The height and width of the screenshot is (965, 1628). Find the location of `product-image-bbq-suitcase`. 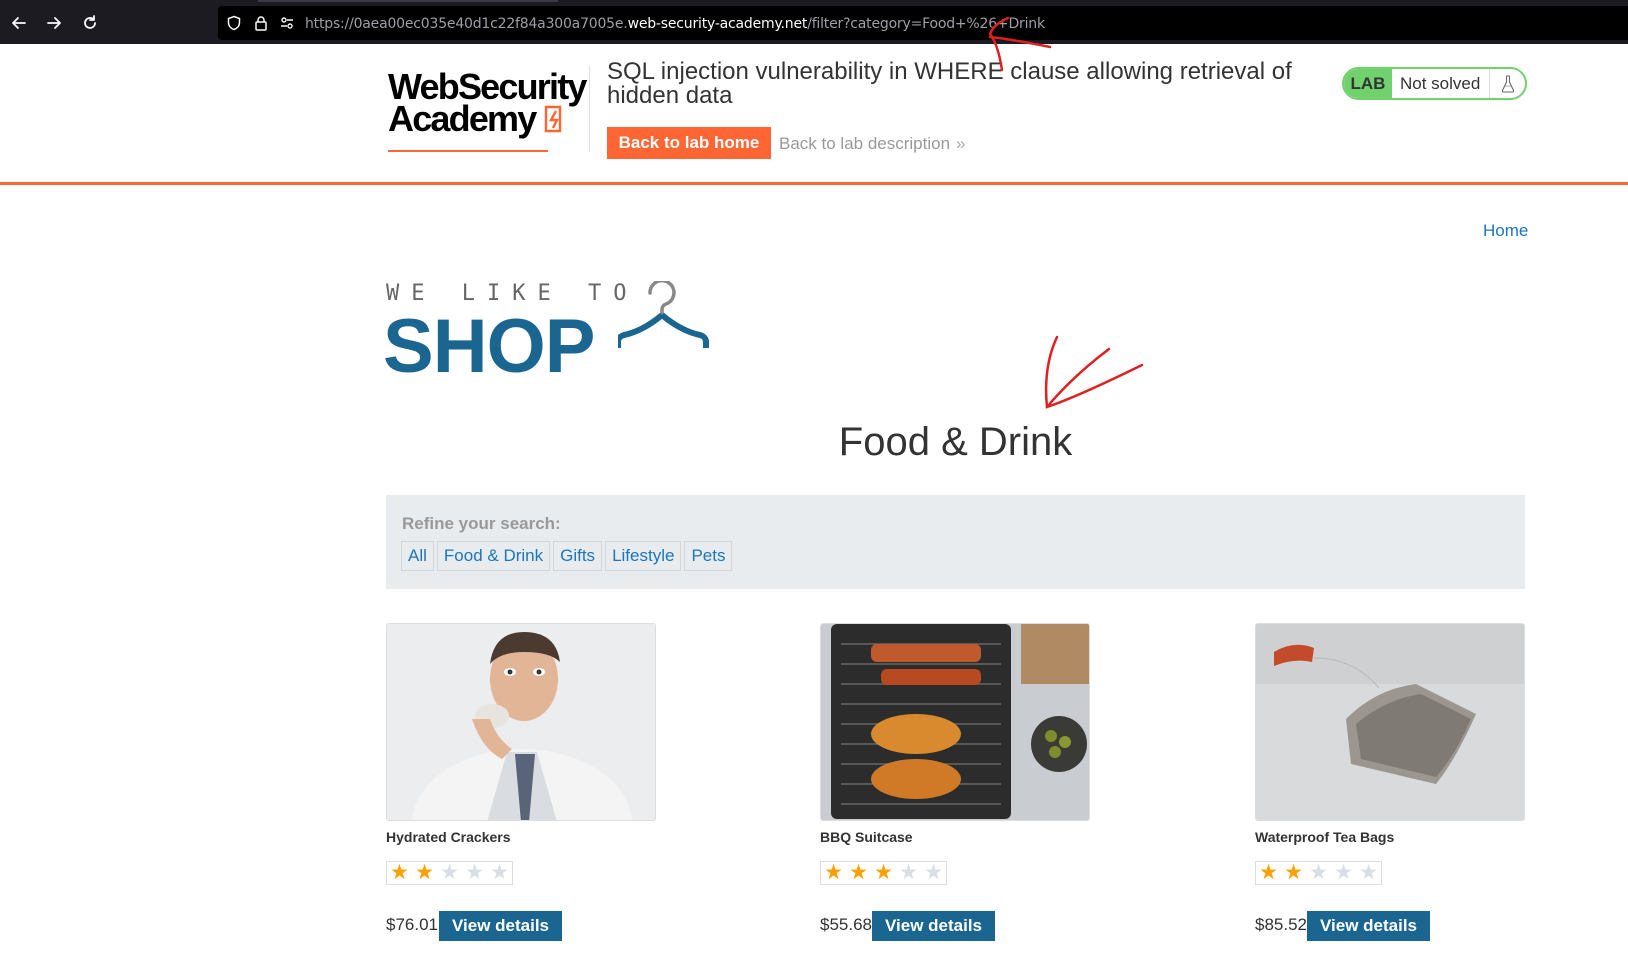

product-image-bbq-suitcase is located at coordinates (955, 722).